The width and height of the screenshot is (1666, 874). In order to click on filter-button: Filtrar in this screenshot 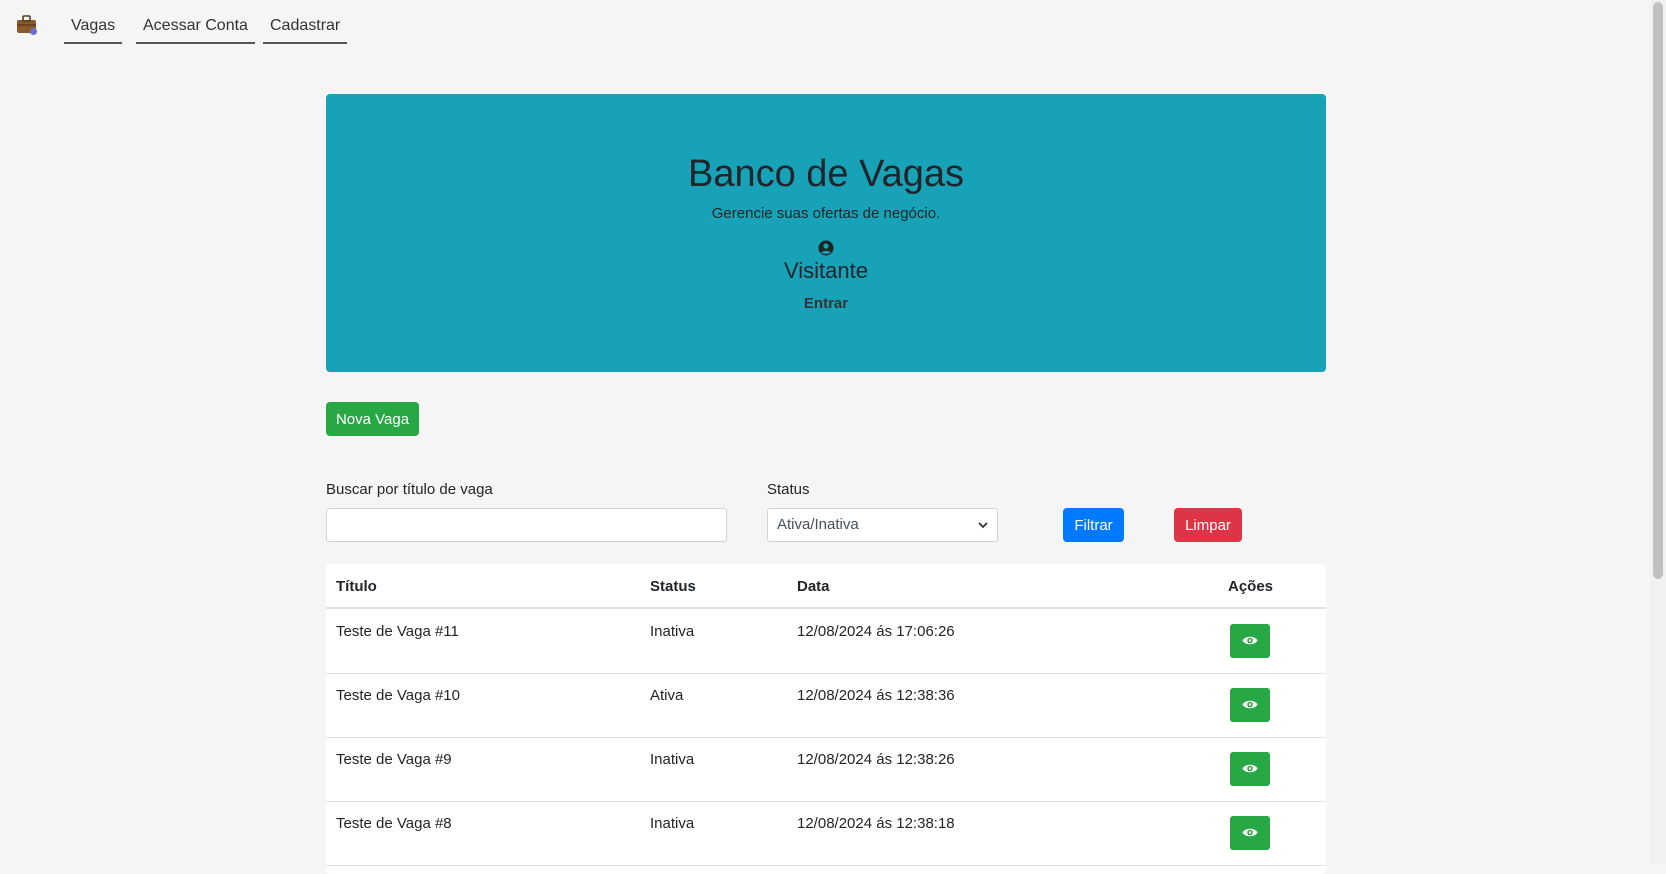, I will do `click(1093, 525)`.